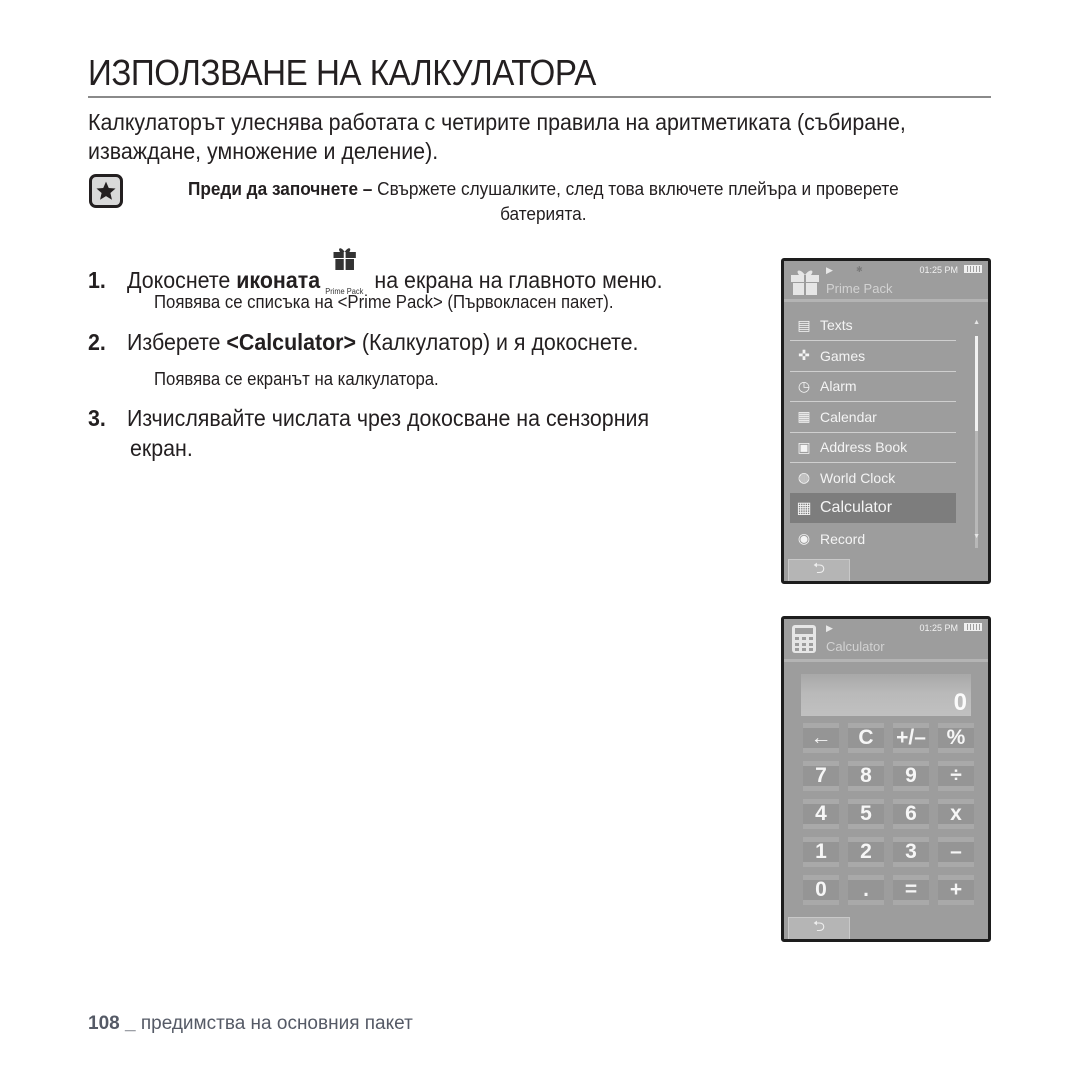  What do you see at coordinates (976, 536) in the screenshot?
I see `scroll-down-arrow: ▼` at bounding box center [976, 536].